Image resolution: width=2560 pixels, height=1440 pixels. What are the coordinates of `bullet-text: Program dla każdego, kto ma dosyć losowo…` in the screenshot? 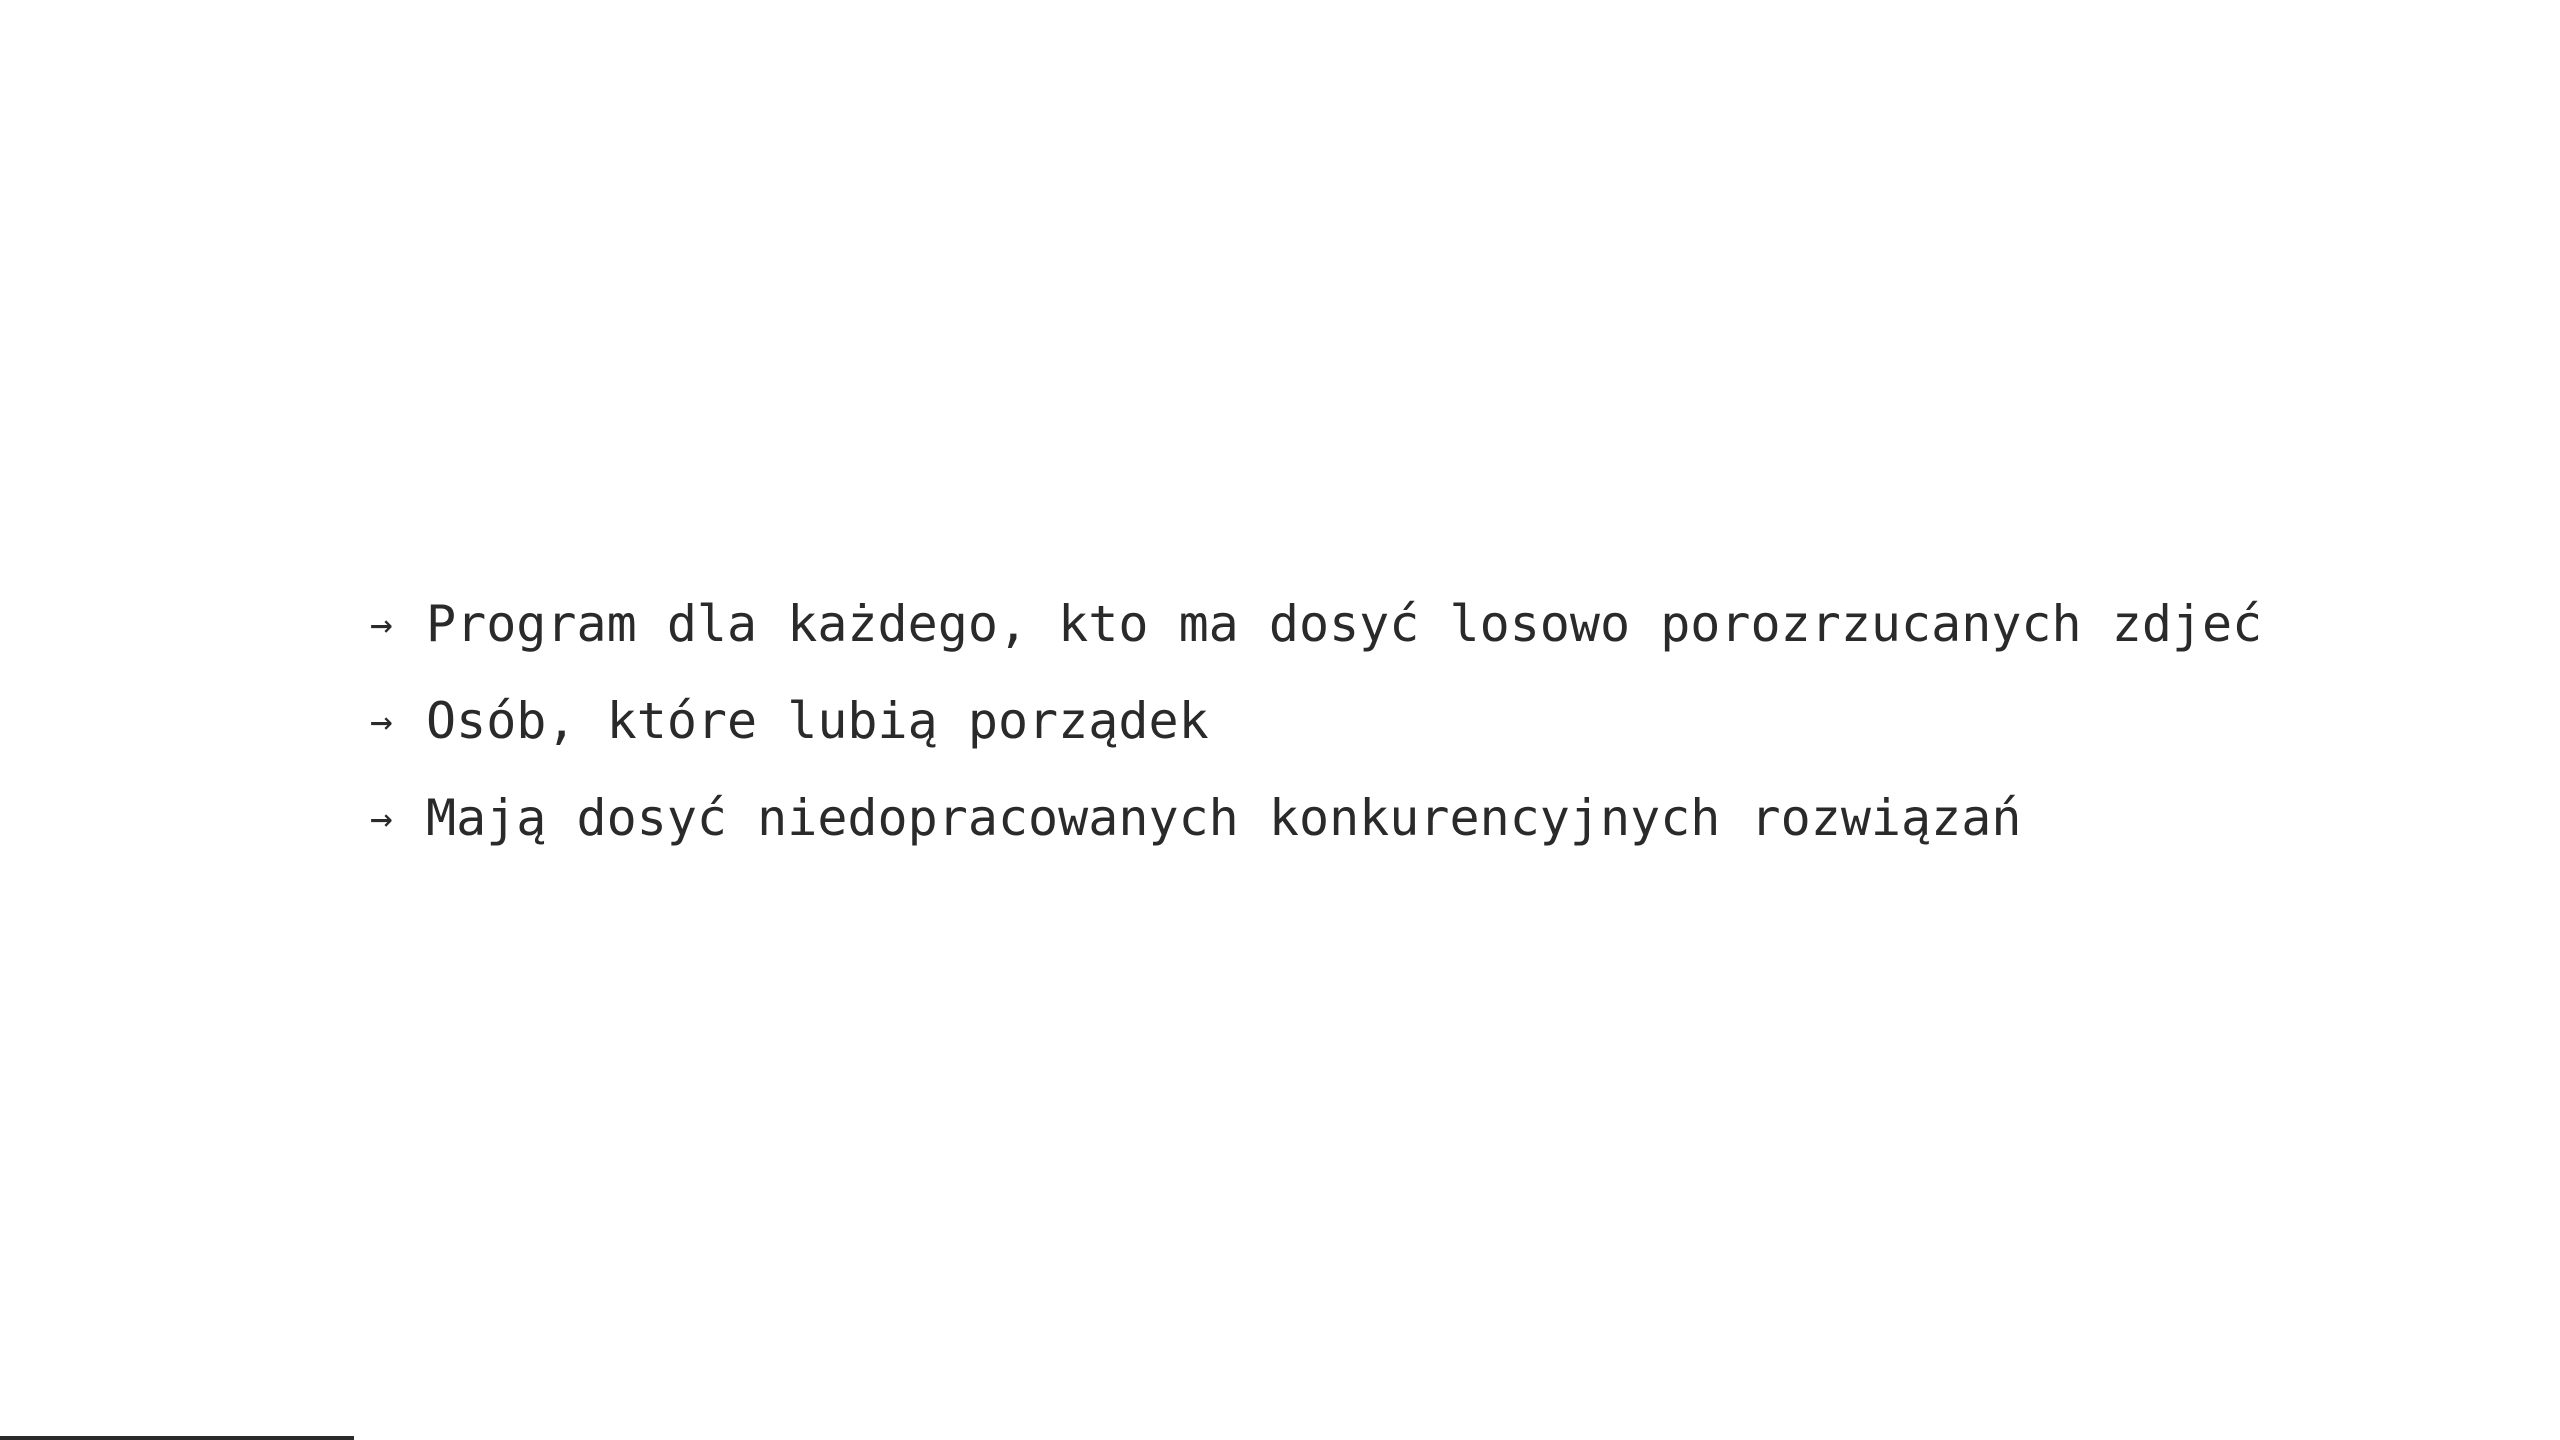 It's located at (1344, 624).